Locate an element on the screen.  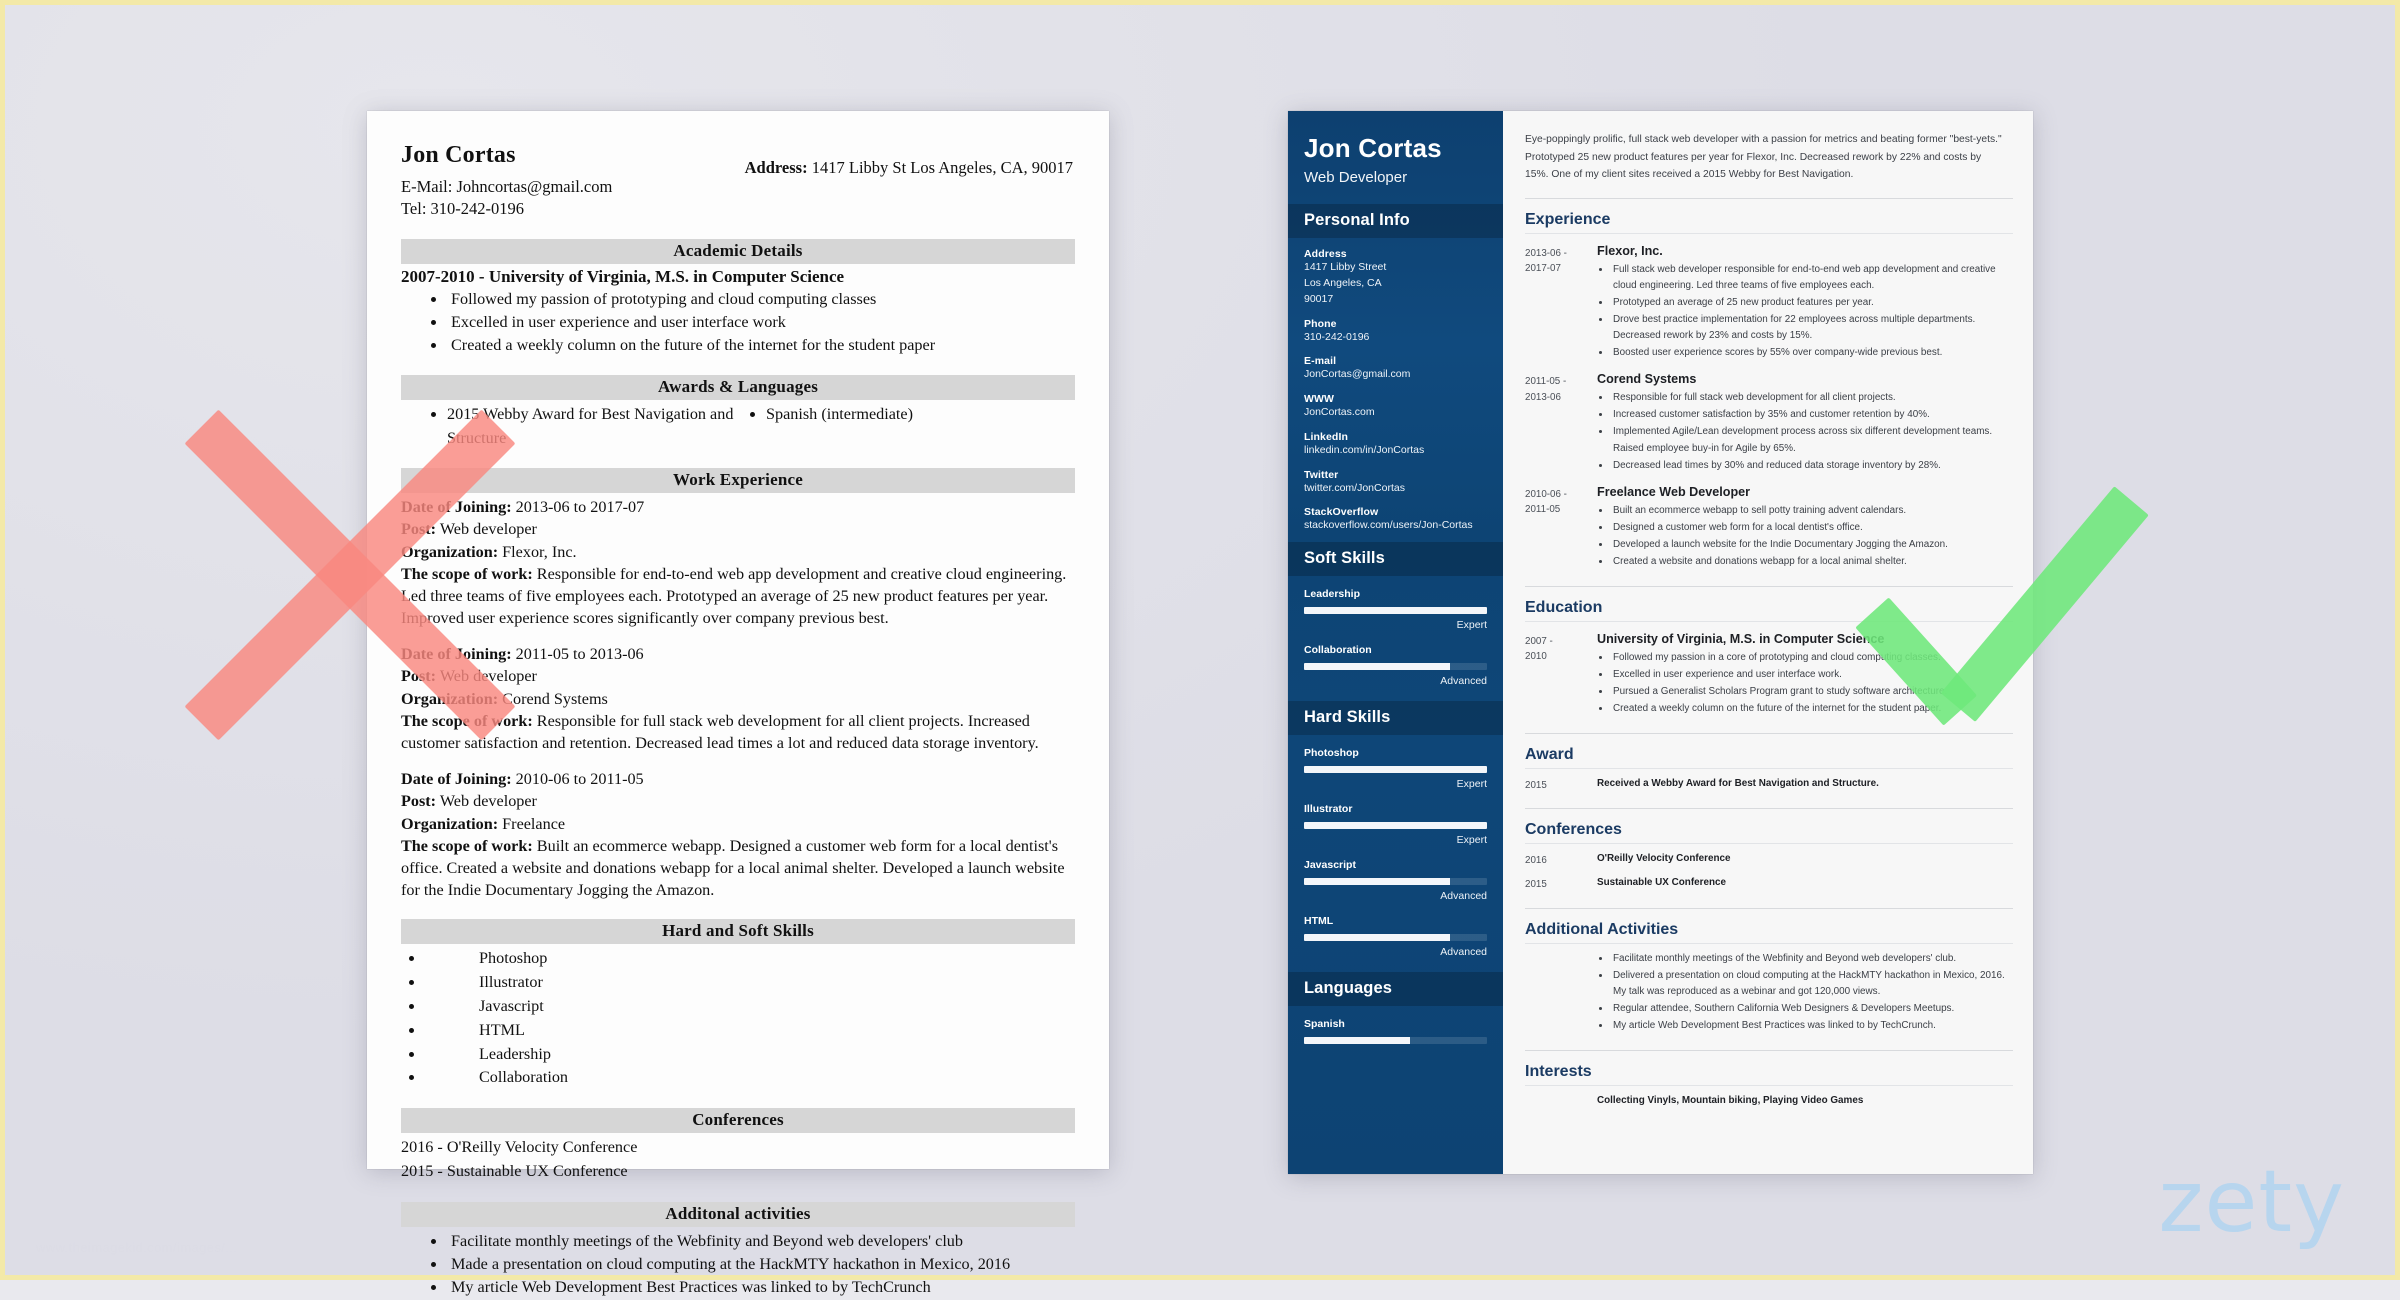
zety-brand-logo: zety is located at coordinates (2251, 1202).